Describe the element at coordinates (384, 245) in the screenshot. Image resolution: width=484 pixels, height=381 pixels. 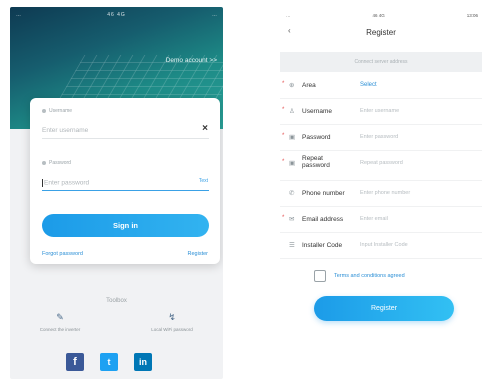
I see `installer-code-field: Input Installer Code` at that location.